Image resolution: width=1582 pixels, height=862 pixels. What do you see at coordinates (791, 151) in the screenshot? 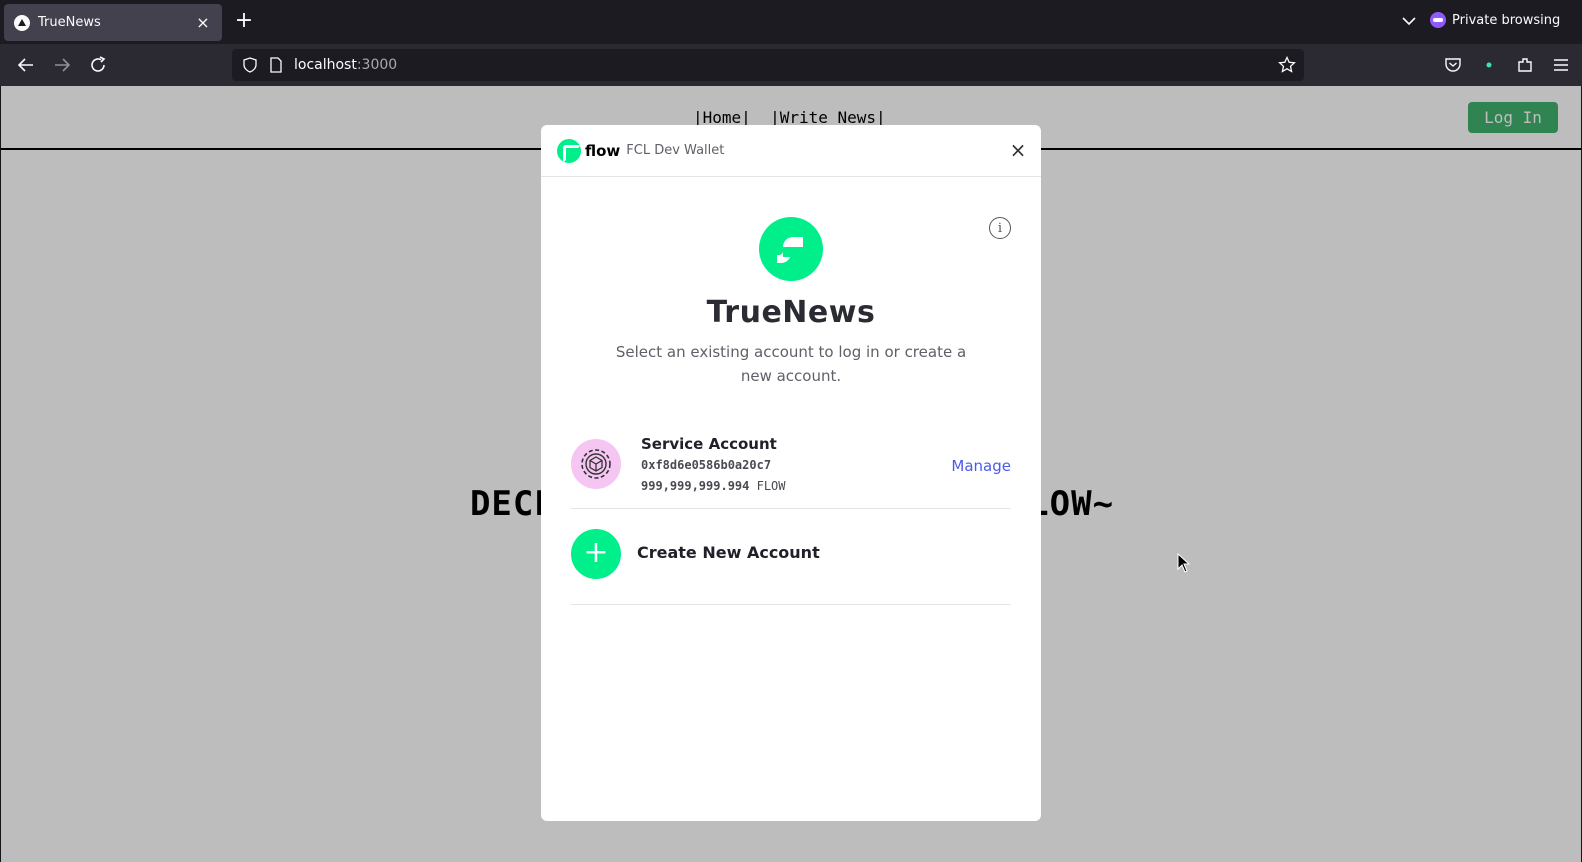
I see `modal-header: flow FCL Dev Wallet ×` at bounding box center [791, 151].